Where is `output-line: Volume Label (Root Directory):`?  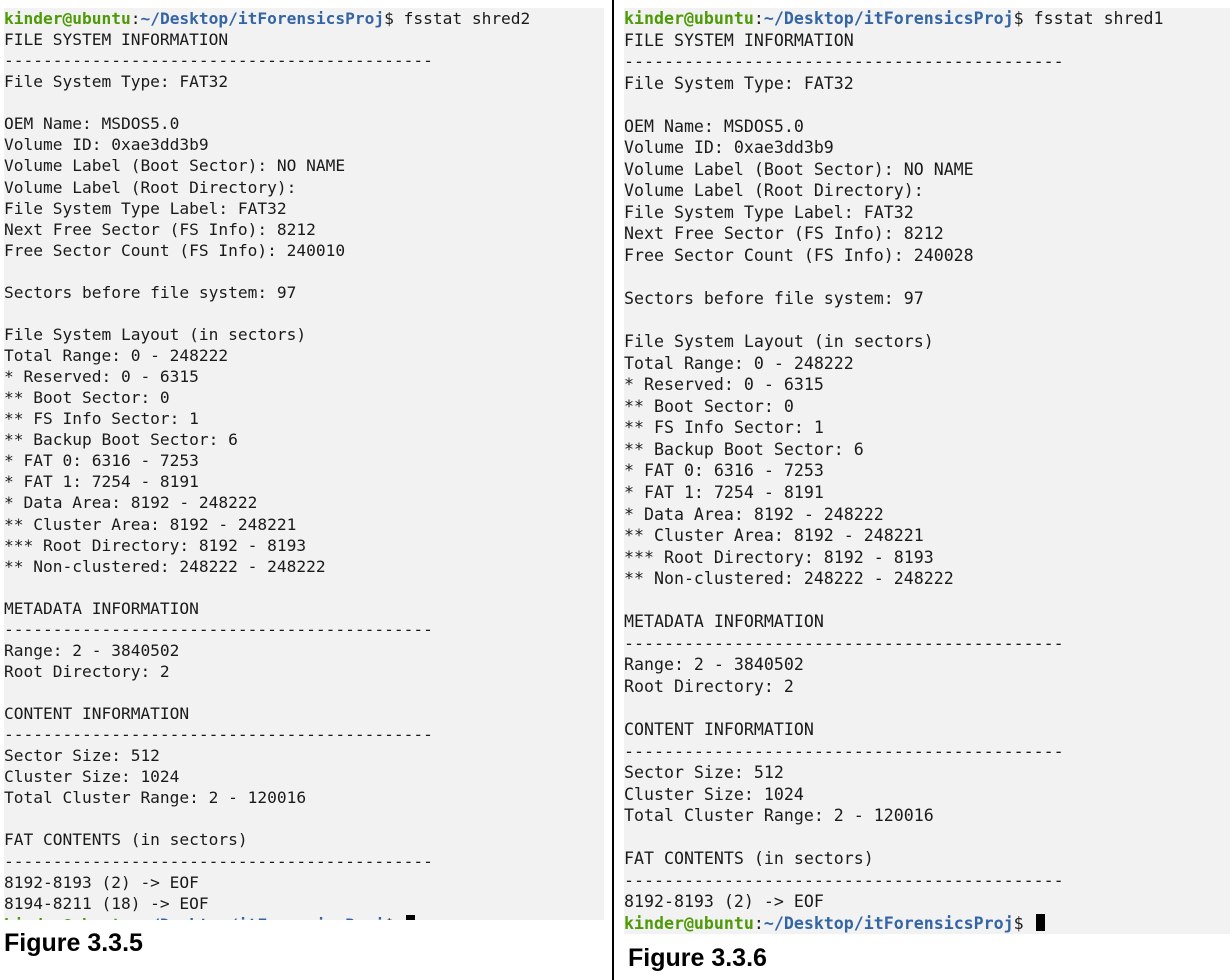
output-line: Volume Label (Root Directory): is located at coordinates (150, 187).